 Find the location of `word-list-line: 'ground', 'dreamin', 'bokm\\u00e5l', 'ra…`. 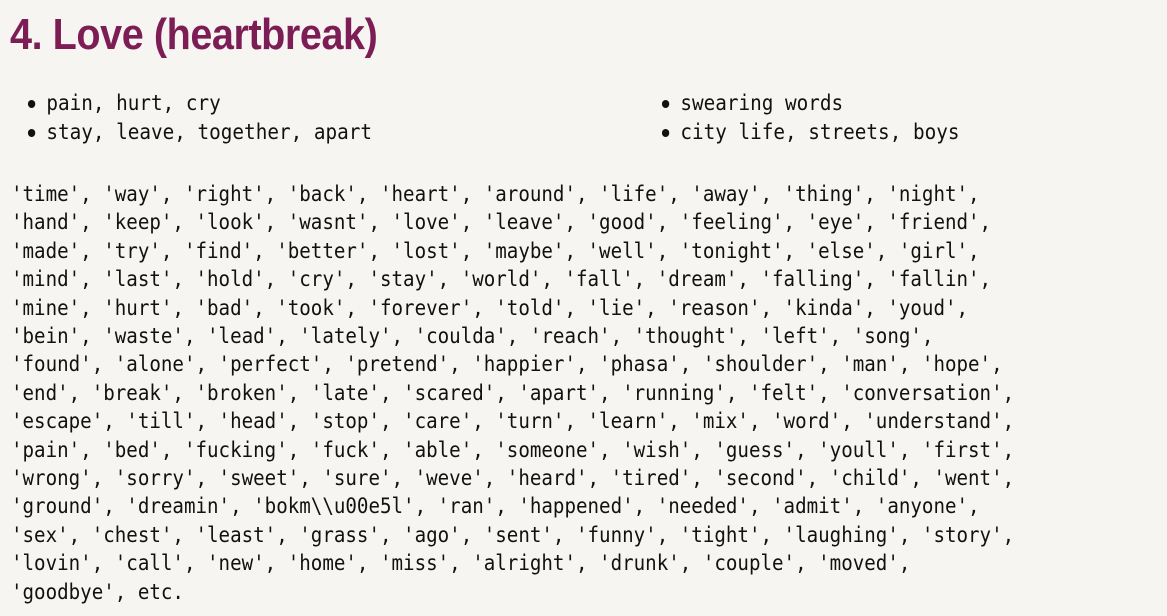

word-list-line: 'ground', 'dreamin', 'bokm\\u00e5l', 'ra… is located at coordinates (495, 506).